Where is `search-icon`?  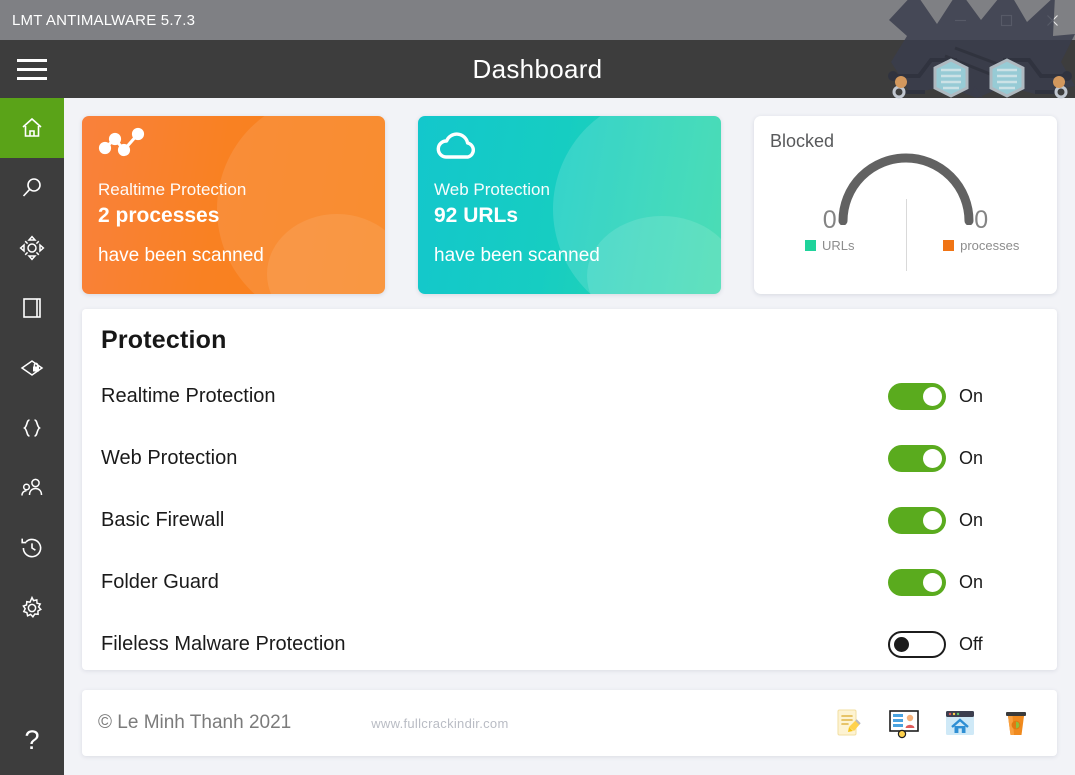 search-icon is located at coordinates (32, 188).